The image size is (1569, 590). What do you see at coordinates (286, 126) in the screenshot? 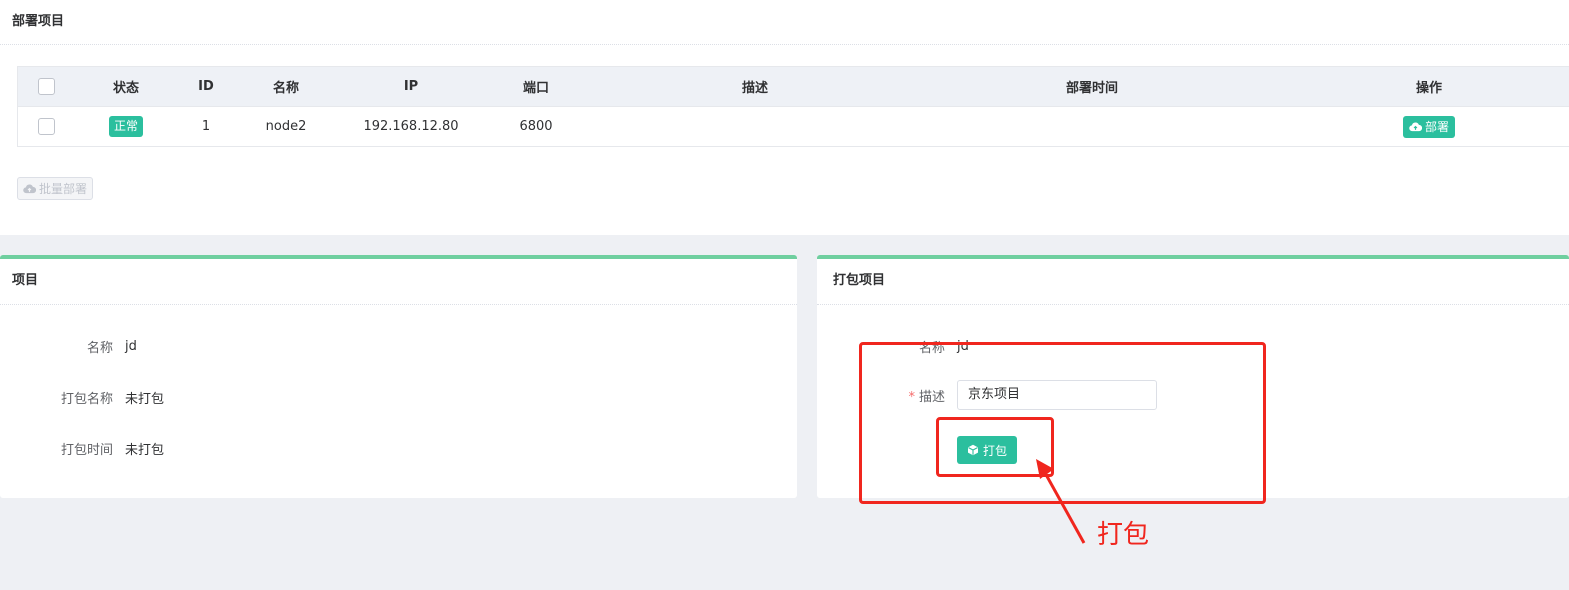
I see `row-name: node2` at bounding box center [286, 126].